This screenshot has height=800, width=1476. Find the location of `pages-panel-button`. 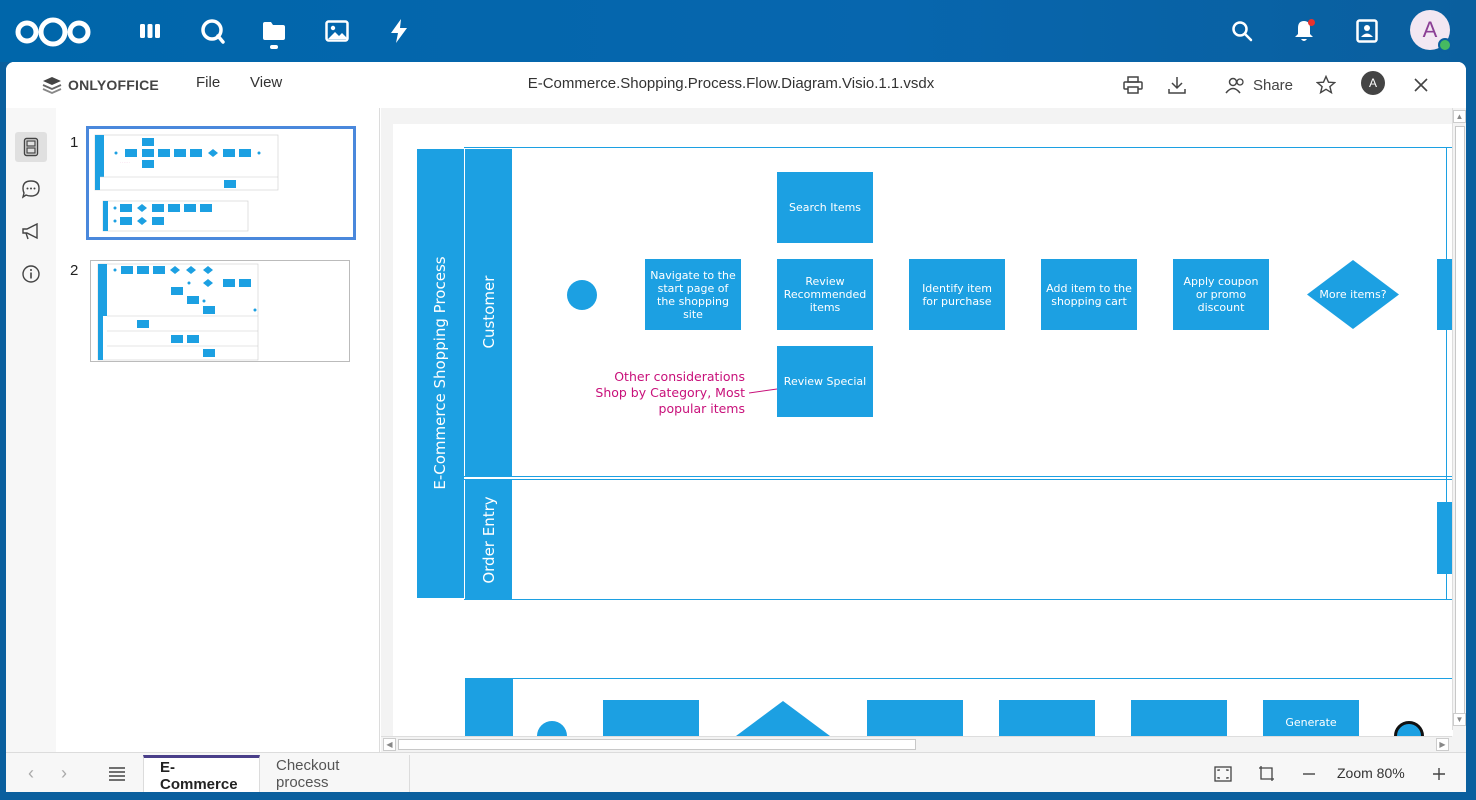

pages-panel-button is located at coordinates (31, 147).